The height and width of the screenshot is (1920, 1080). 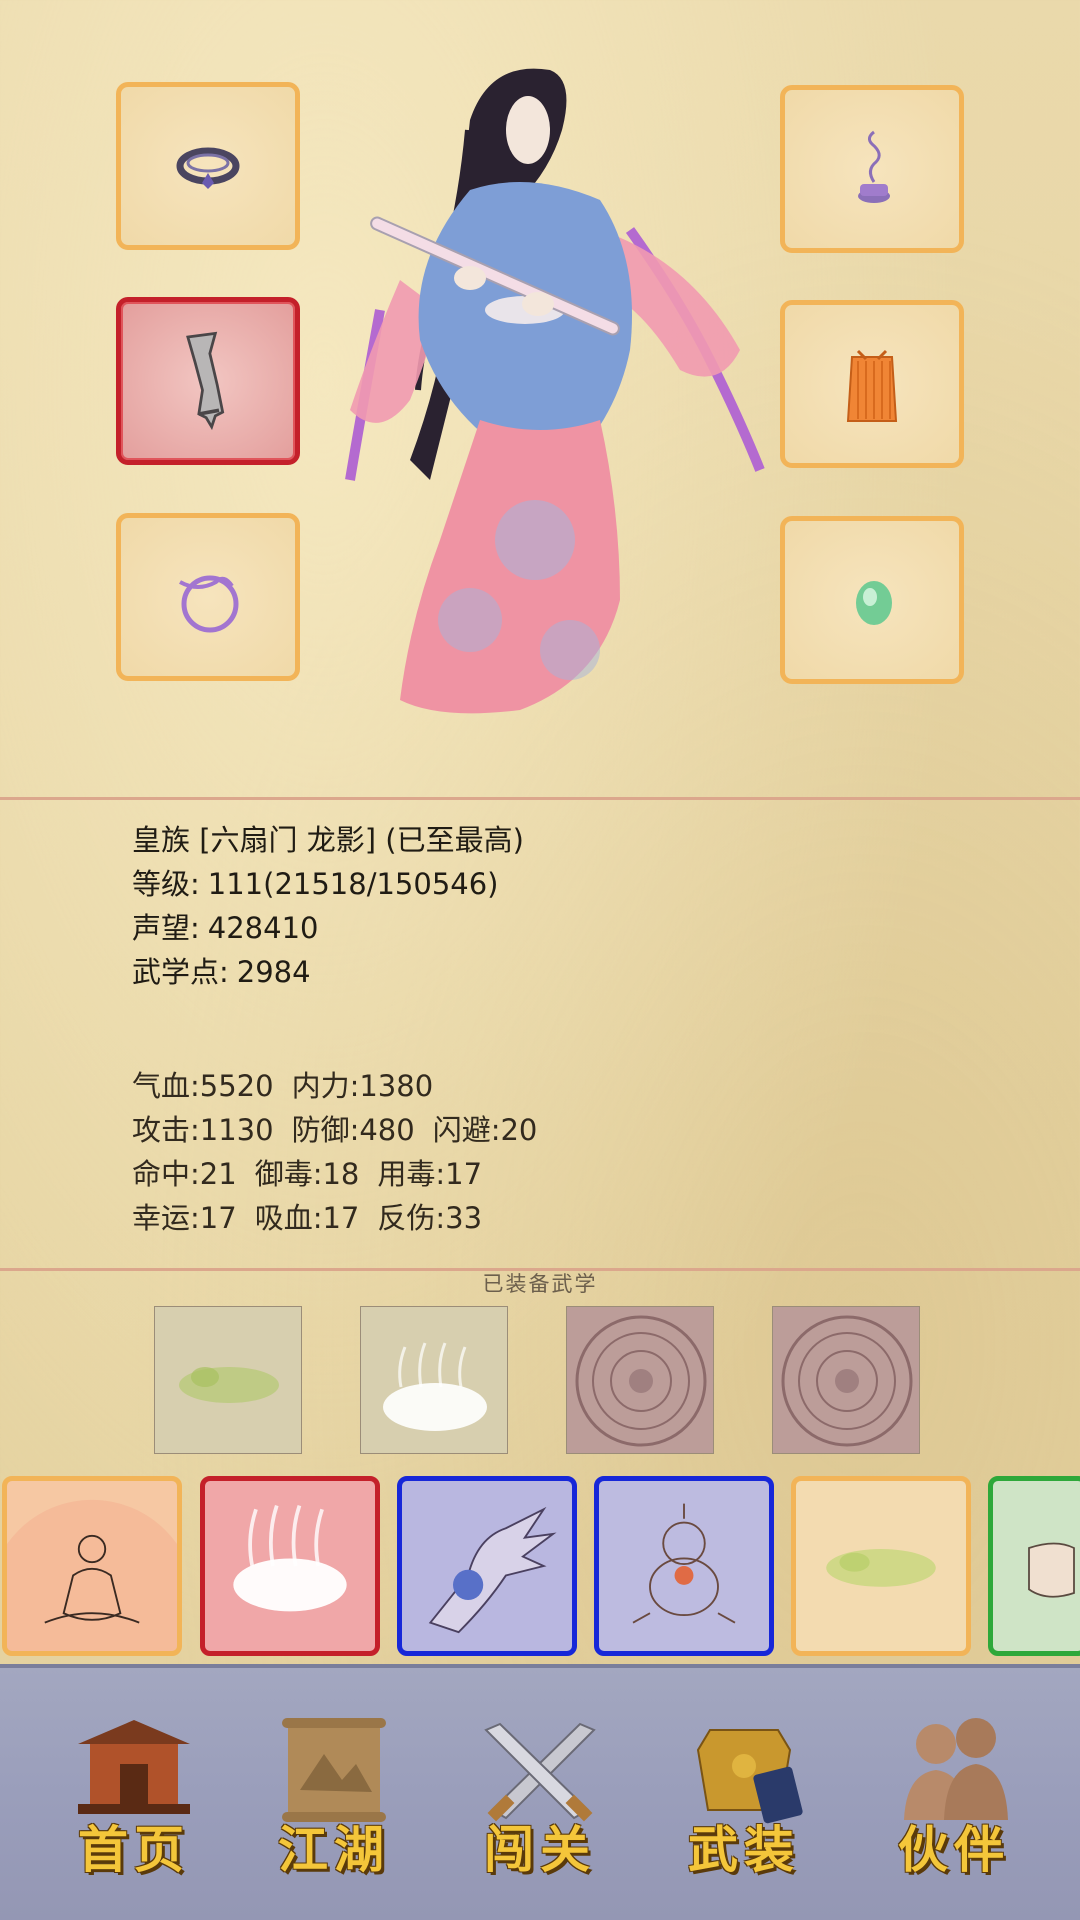 What do you see at coordinates (263, 928) in the screenshot?
I see `fame-value: 428410` at bounding box center [263, 928].